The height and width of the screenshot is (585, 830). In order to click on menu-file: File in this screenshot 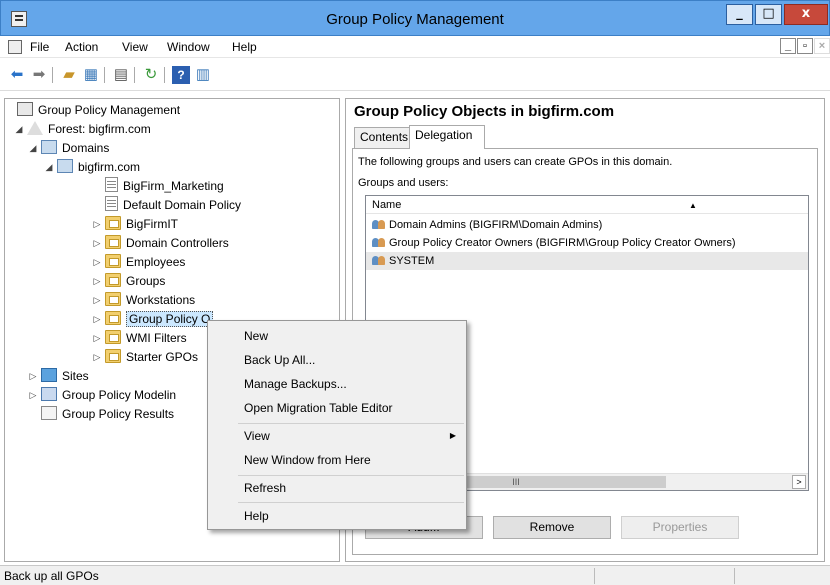, I will do `click(39, 47)`.